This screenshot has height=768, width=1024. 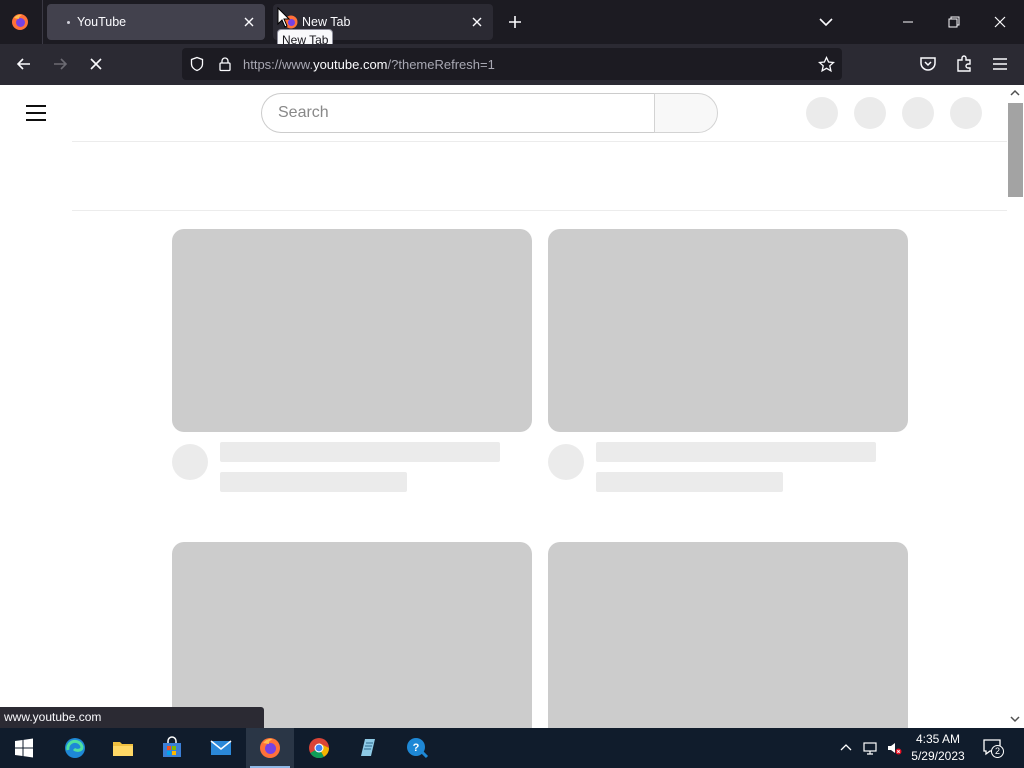 I want to click on network-icon, so click(x=870, y=748).